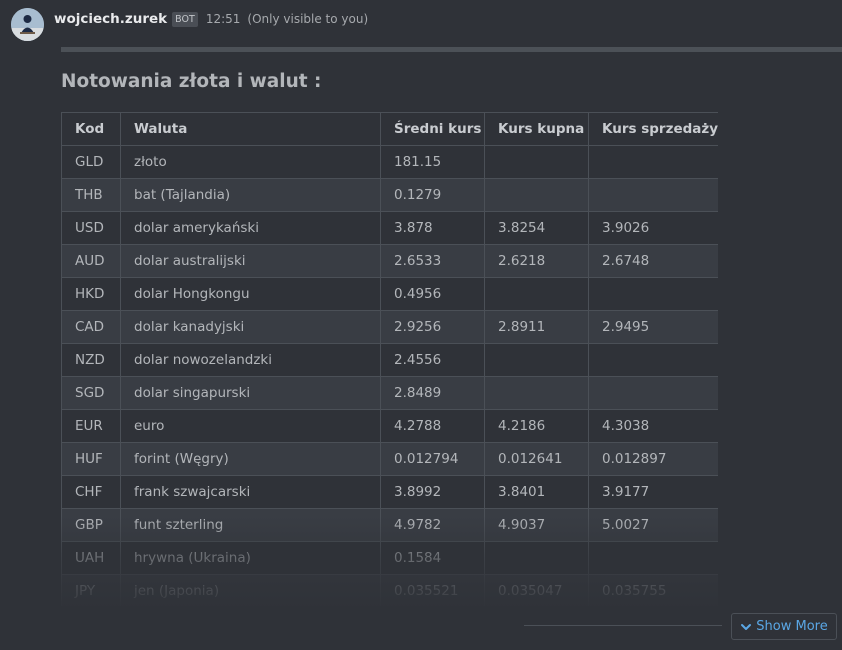  I want to click on table-row: GLD złoto 181.15, so click(389, 162).